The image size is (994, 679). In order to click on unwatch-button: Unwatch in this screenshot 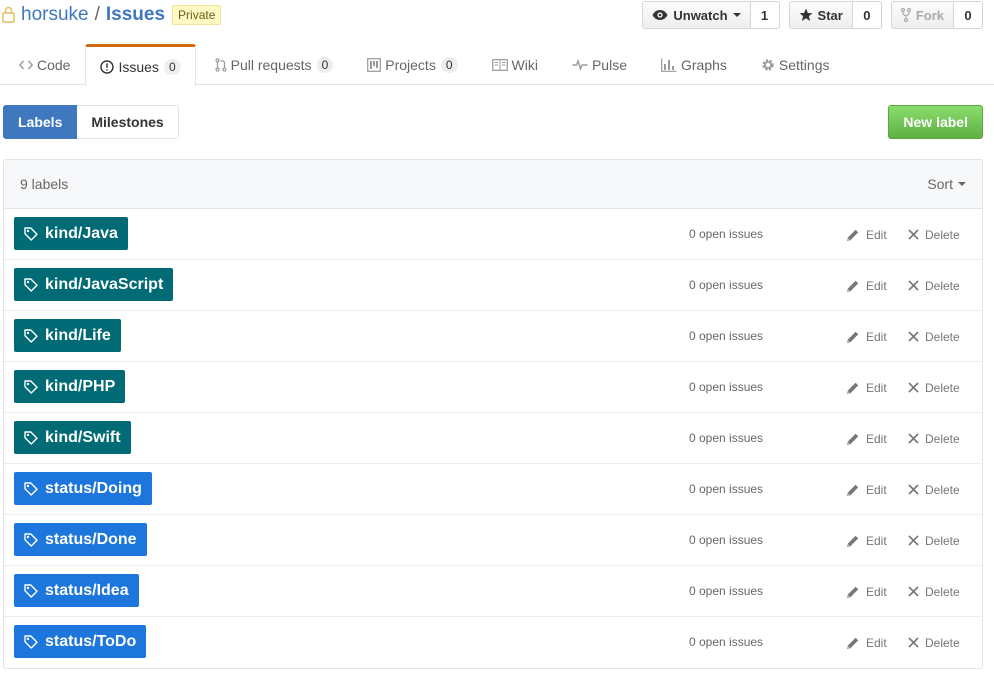, I will do `click(696, 15)`.